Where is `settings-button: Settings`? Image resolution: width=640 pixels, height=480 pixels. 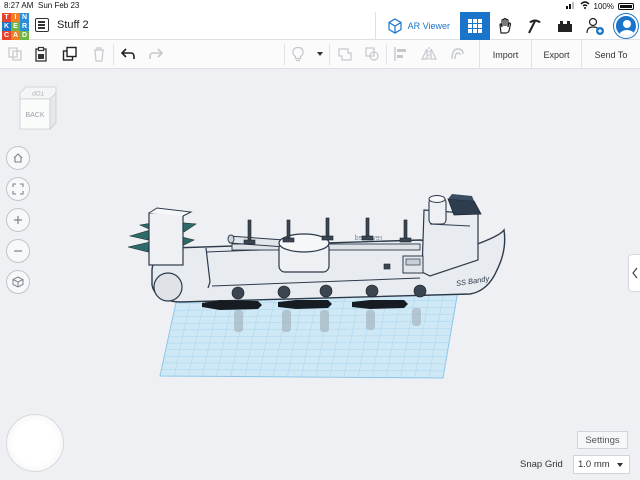 settings-button: Settings is located at coordinates (602, 440).